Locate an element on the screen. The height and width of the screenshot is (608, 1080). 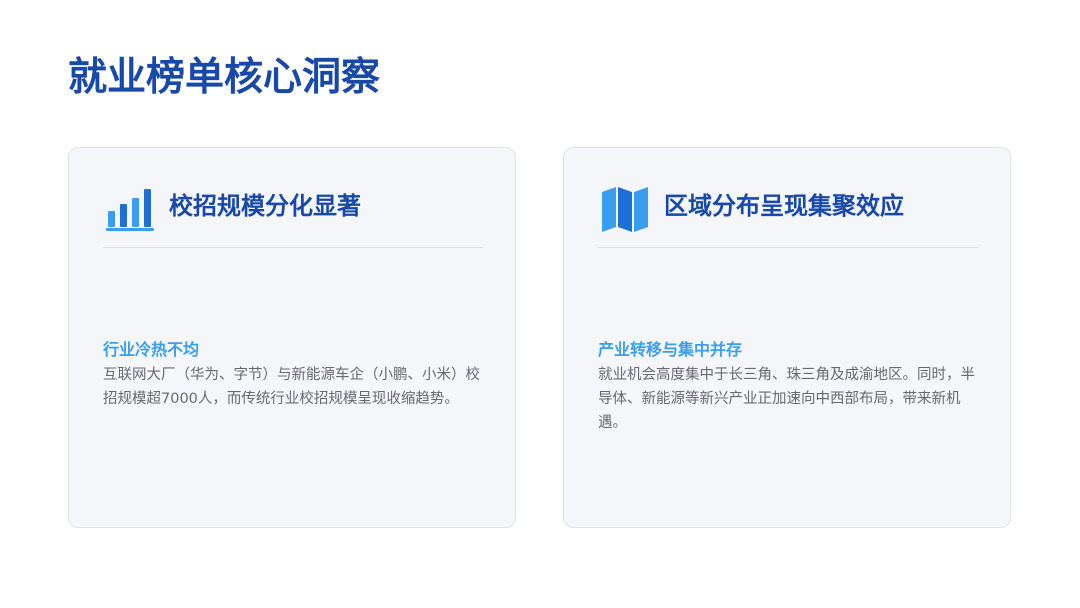
page-title: 就业榜单核心洞察 is located at coordinates (224, 77).